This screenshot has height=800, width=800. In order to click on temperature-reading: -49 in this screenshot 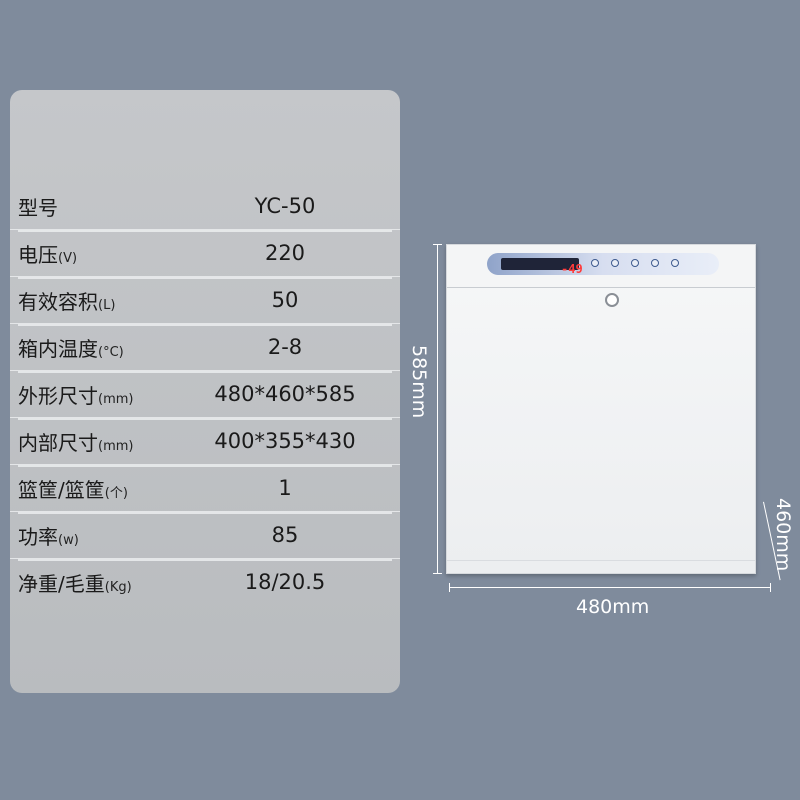, I will do `click(572, 269)`.